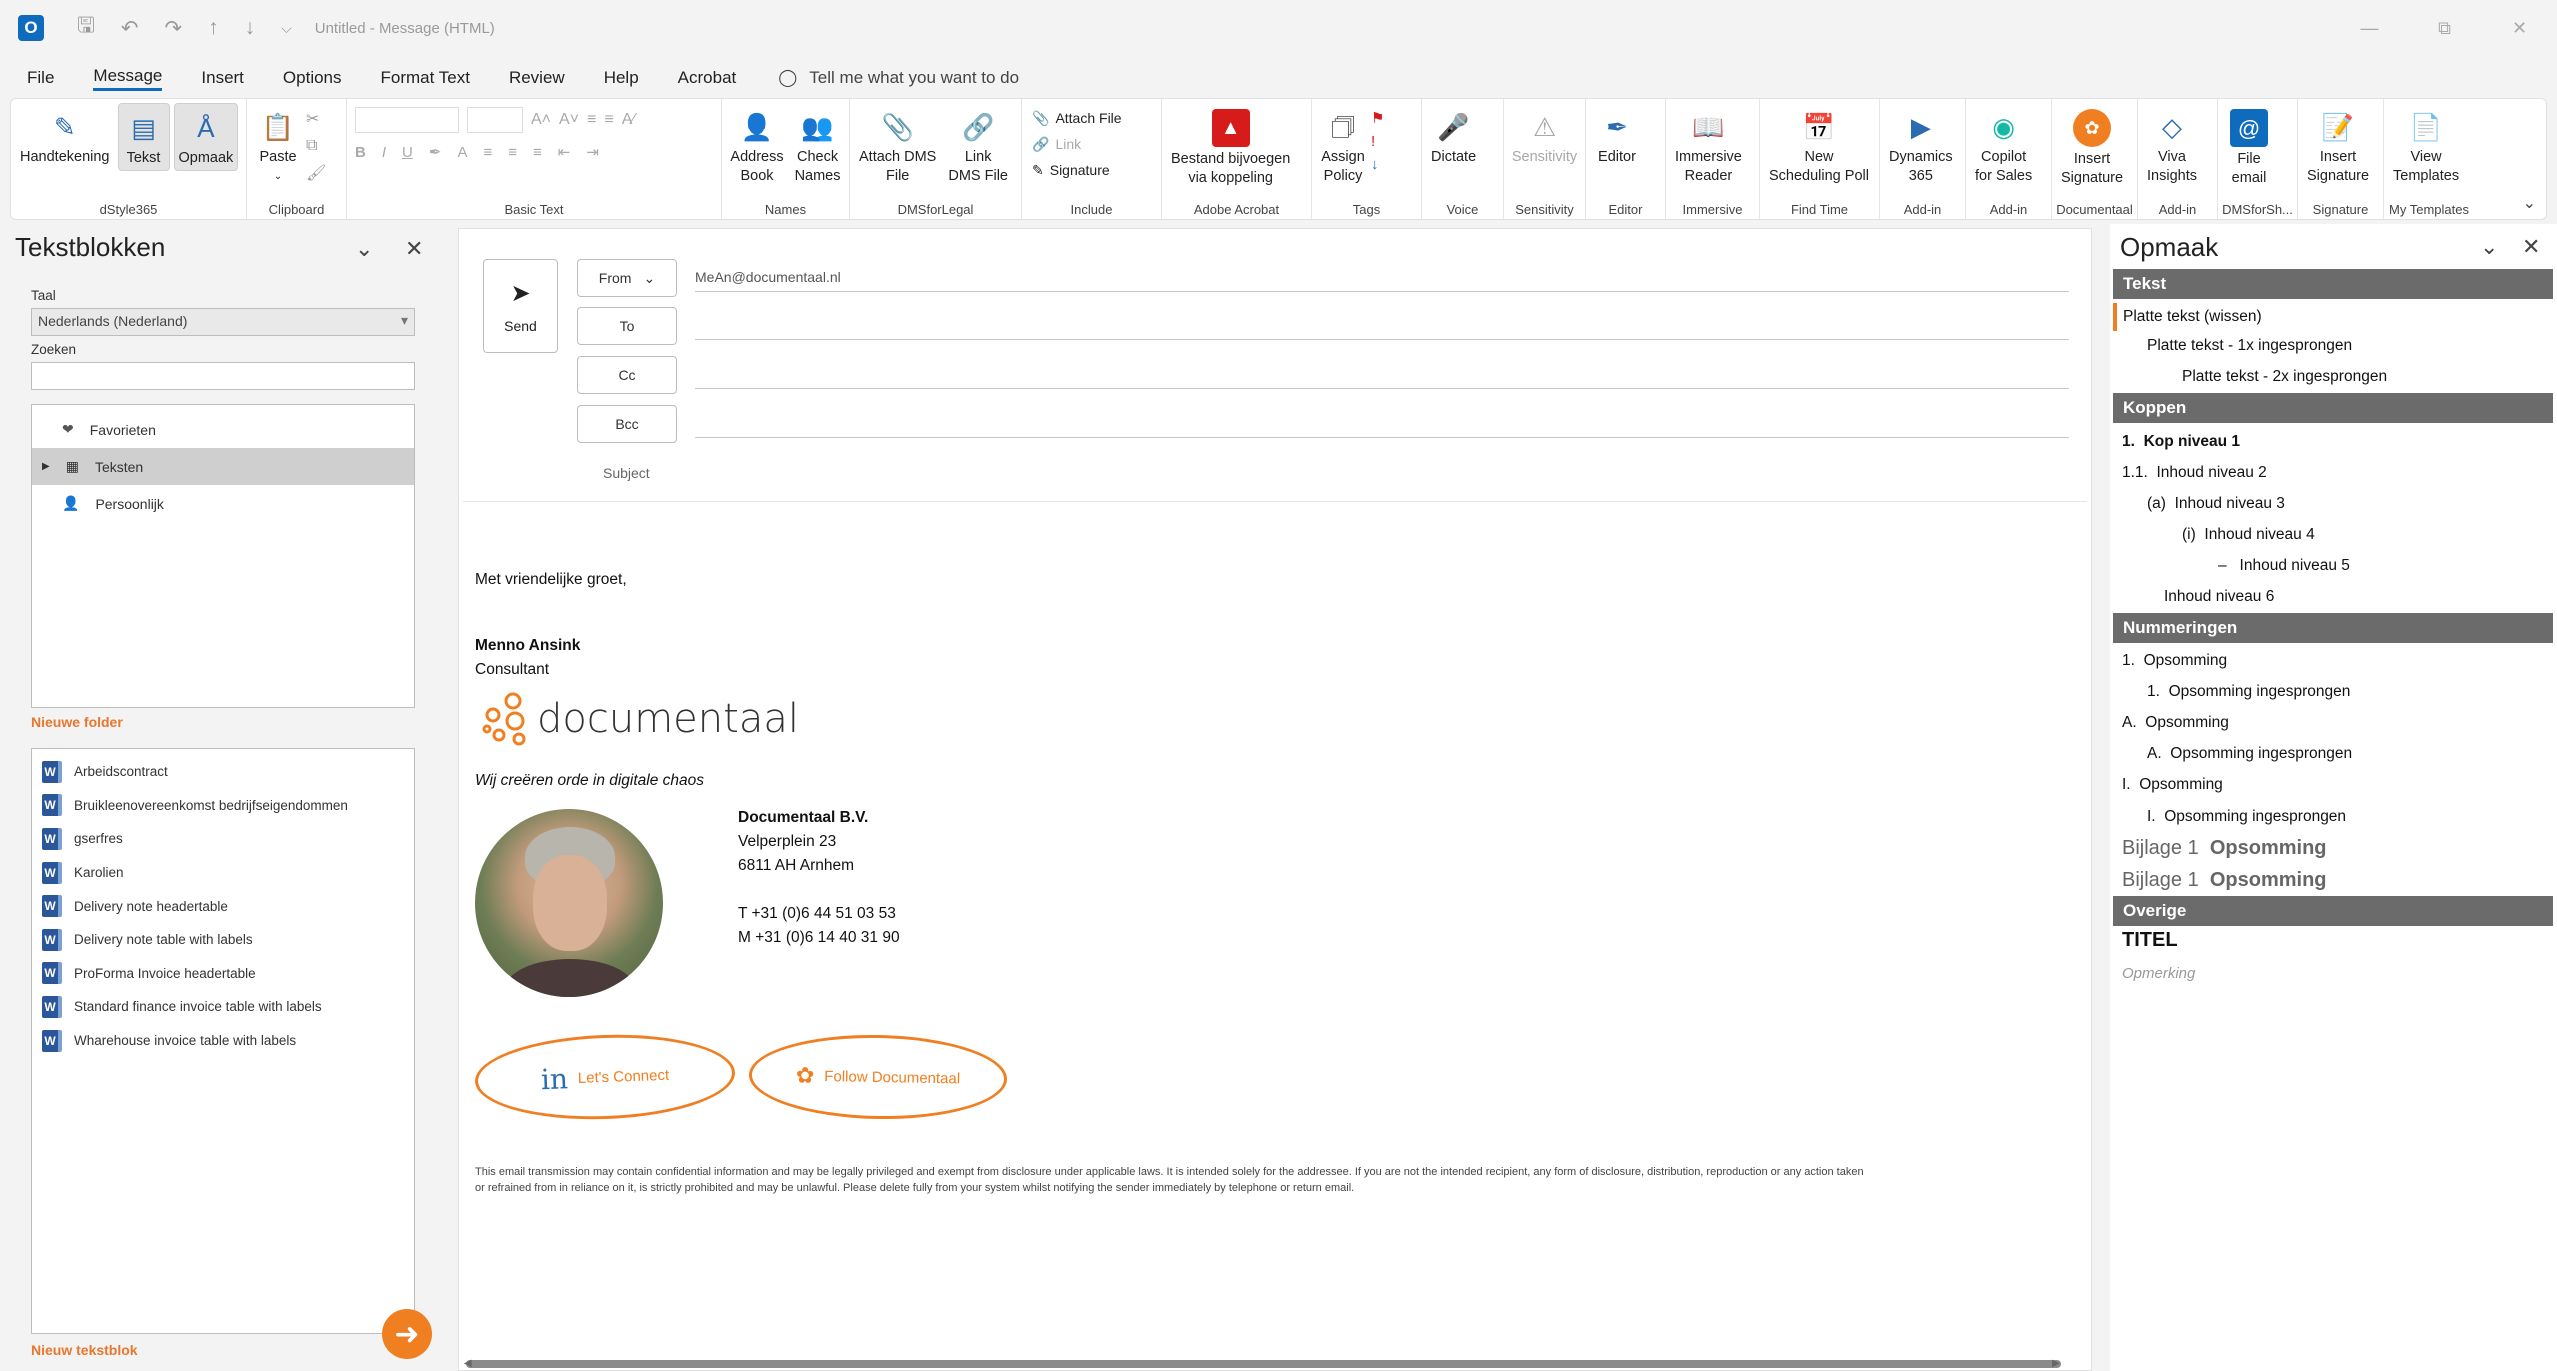 The image size is (2557, 1371). Describe the element at coordinates (2369, 28) in the screenshot. I see `minimize-icon: —` at that location.